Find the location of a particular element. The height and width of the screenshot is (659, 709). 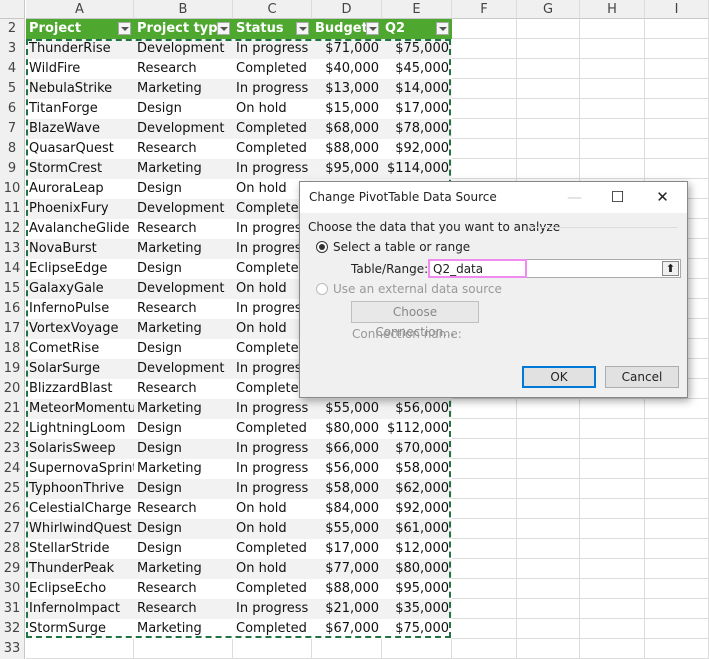

cell: EclipseEdge is located at coordinates (80, 269).